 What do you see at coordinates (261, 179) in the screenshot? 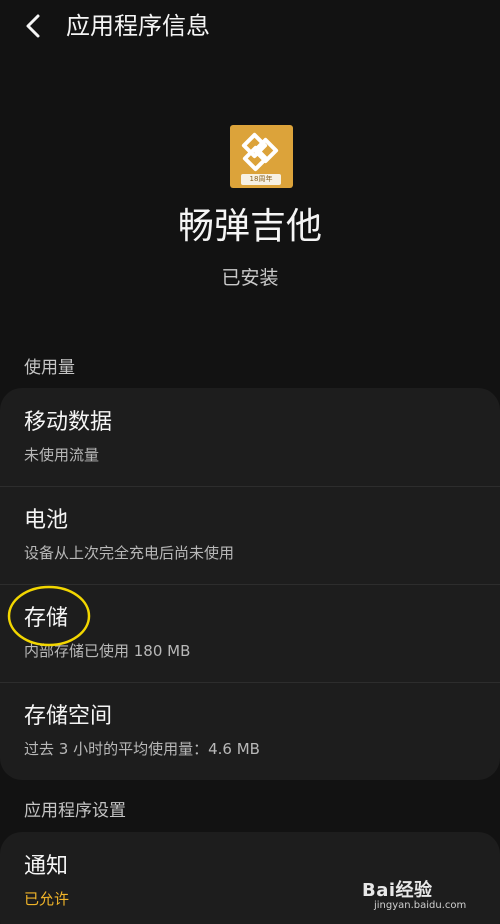
I see `anniversary-badge: 18周年` at bounding box center [261, 179].